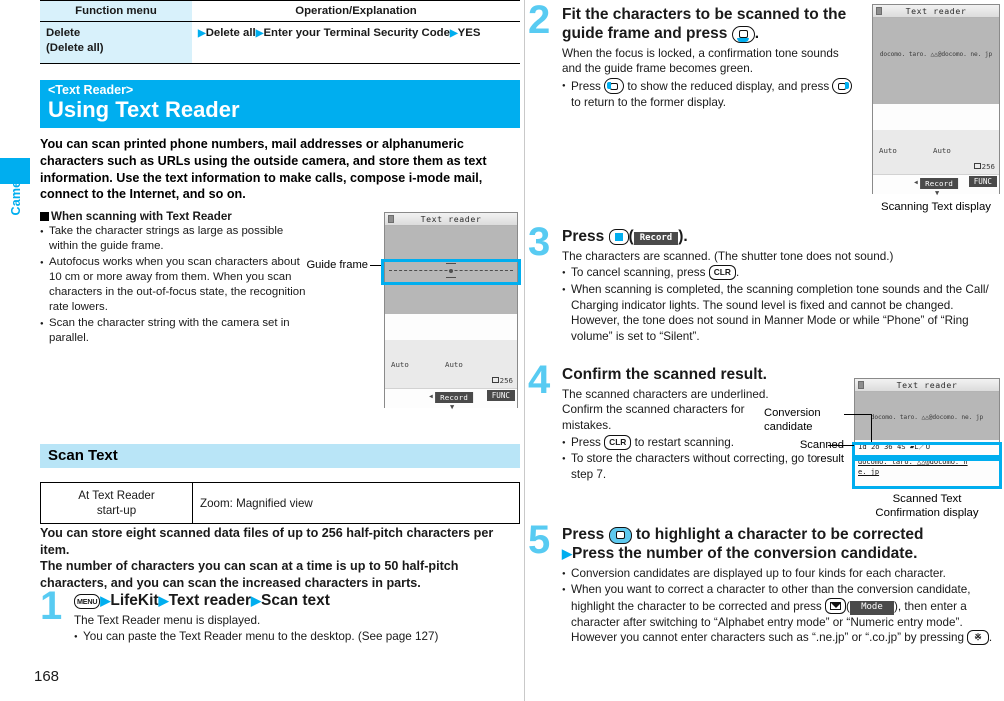 The height and width of the screenshot is (701, 1004). What do you see at coordinates (87, 601) in the screenshot?
I see `menu-key-icon: MENU` at bounding box center [87, 601].